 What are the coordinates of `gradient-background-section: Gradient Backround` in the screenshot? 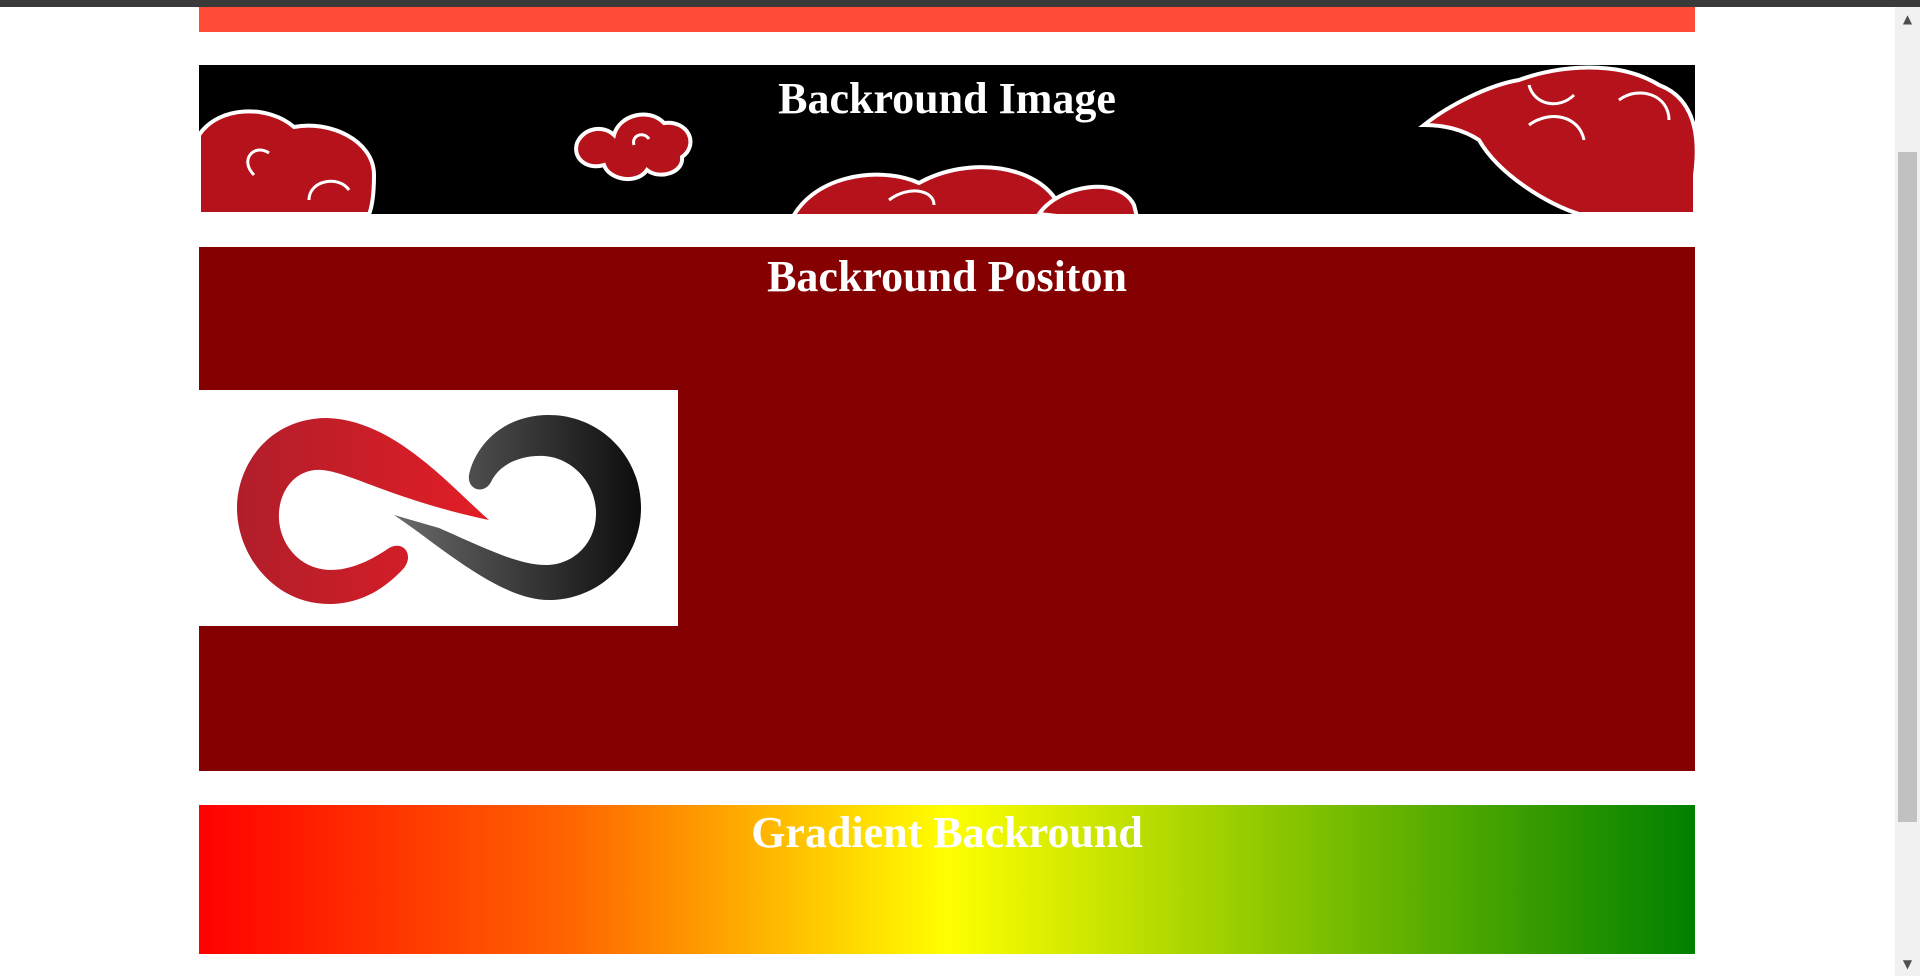 It's located at (947, 879).